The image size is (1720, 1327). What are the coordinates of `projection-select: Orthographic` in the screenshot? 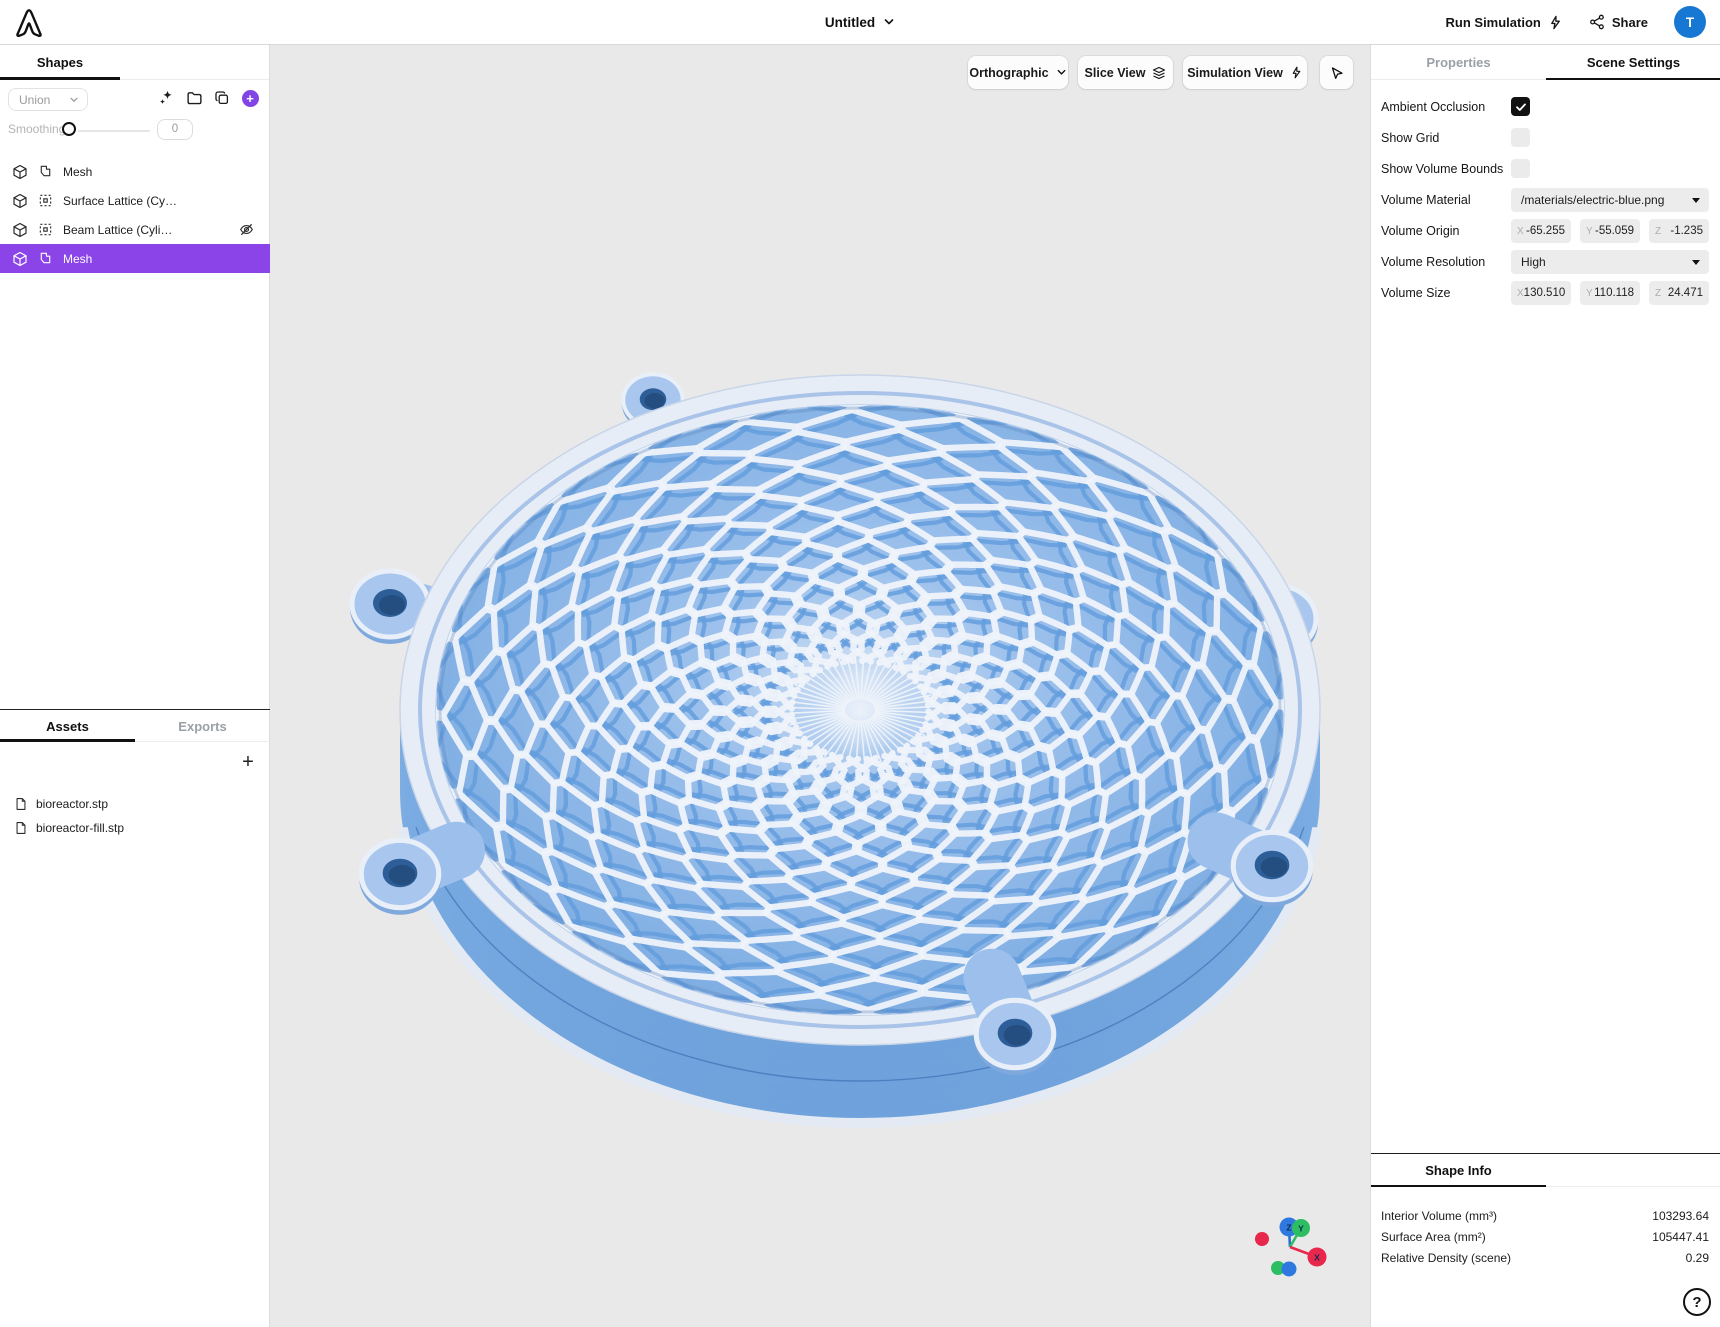 It's located at (1018, 72).